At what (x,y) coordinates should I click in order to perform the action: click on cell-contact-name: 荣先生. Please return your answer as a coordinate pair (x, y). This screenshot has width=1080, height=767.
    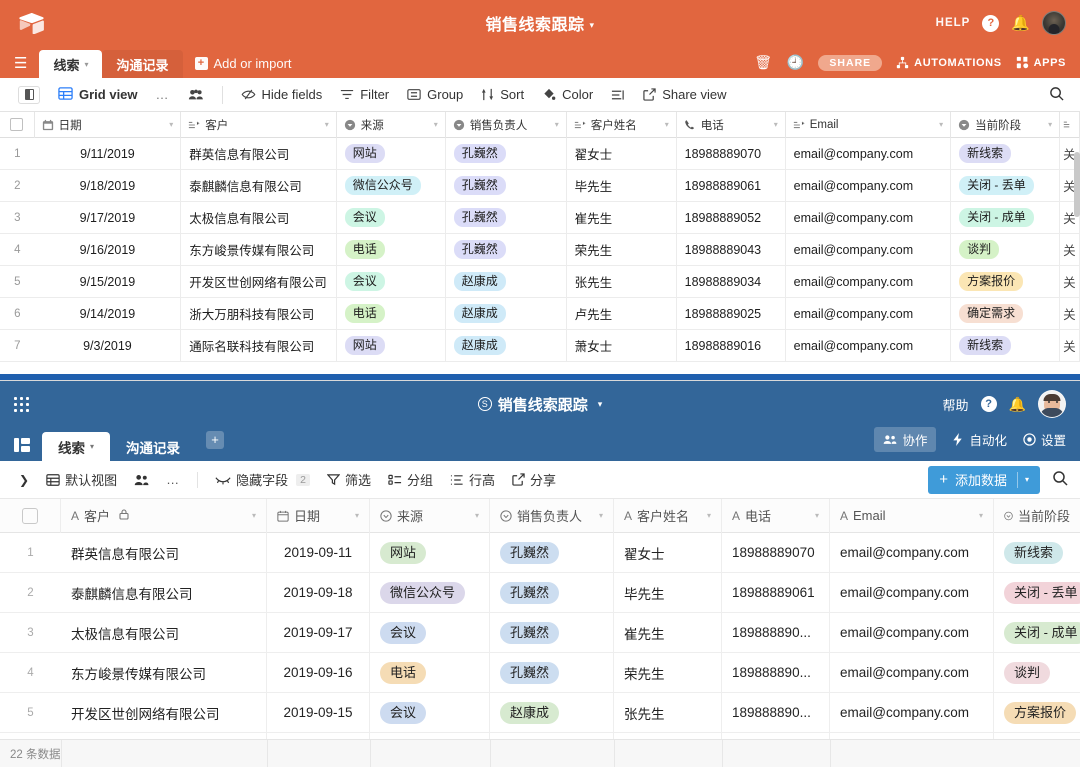
    Looking at the image, I should click on (668, 672).